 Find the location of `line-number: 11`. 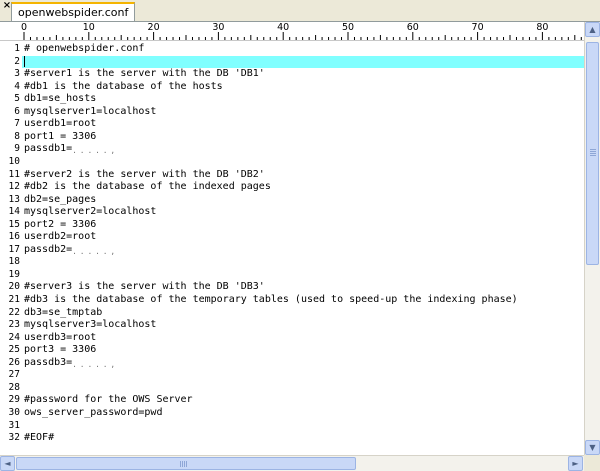

line-number: 11 is located at coordinates (14, 174).